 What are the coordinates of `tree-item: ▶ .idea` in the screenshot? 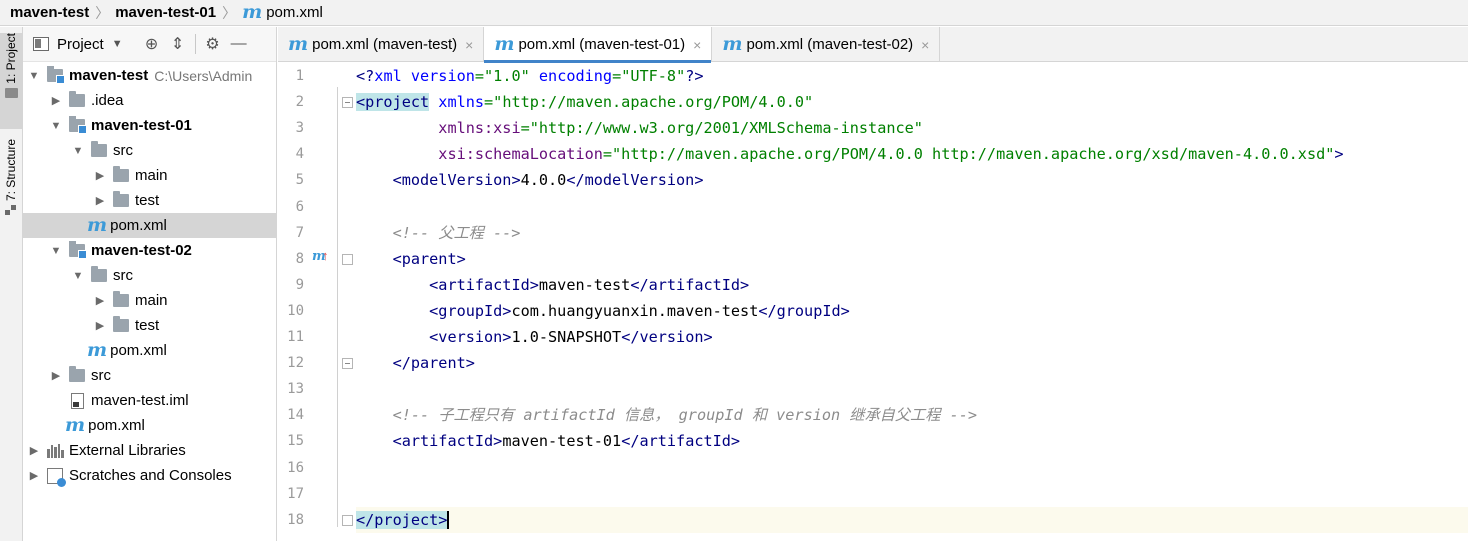 It's located at (149, 100).